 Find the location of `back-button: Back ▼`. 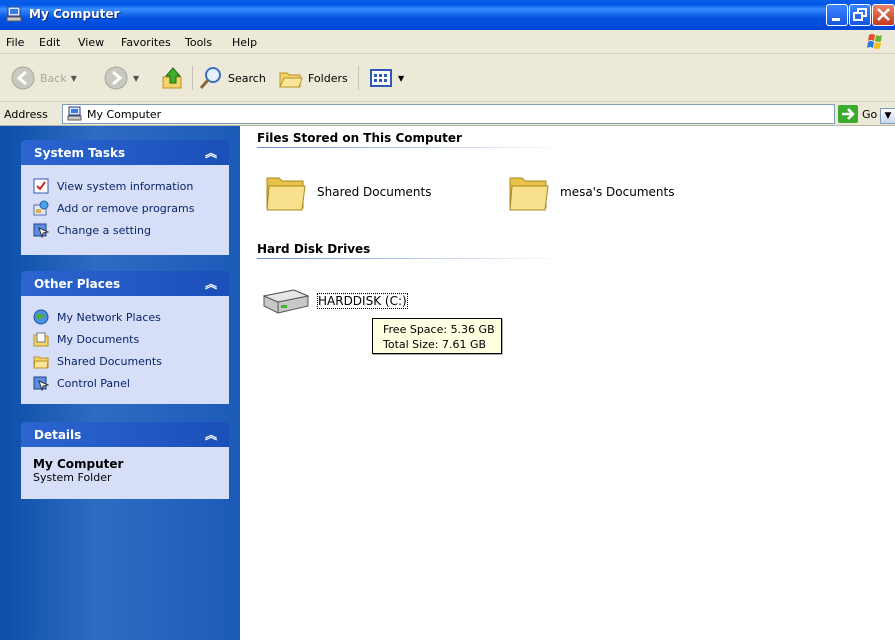

back-button: Back ▼ is located at coordinates (43, 78).